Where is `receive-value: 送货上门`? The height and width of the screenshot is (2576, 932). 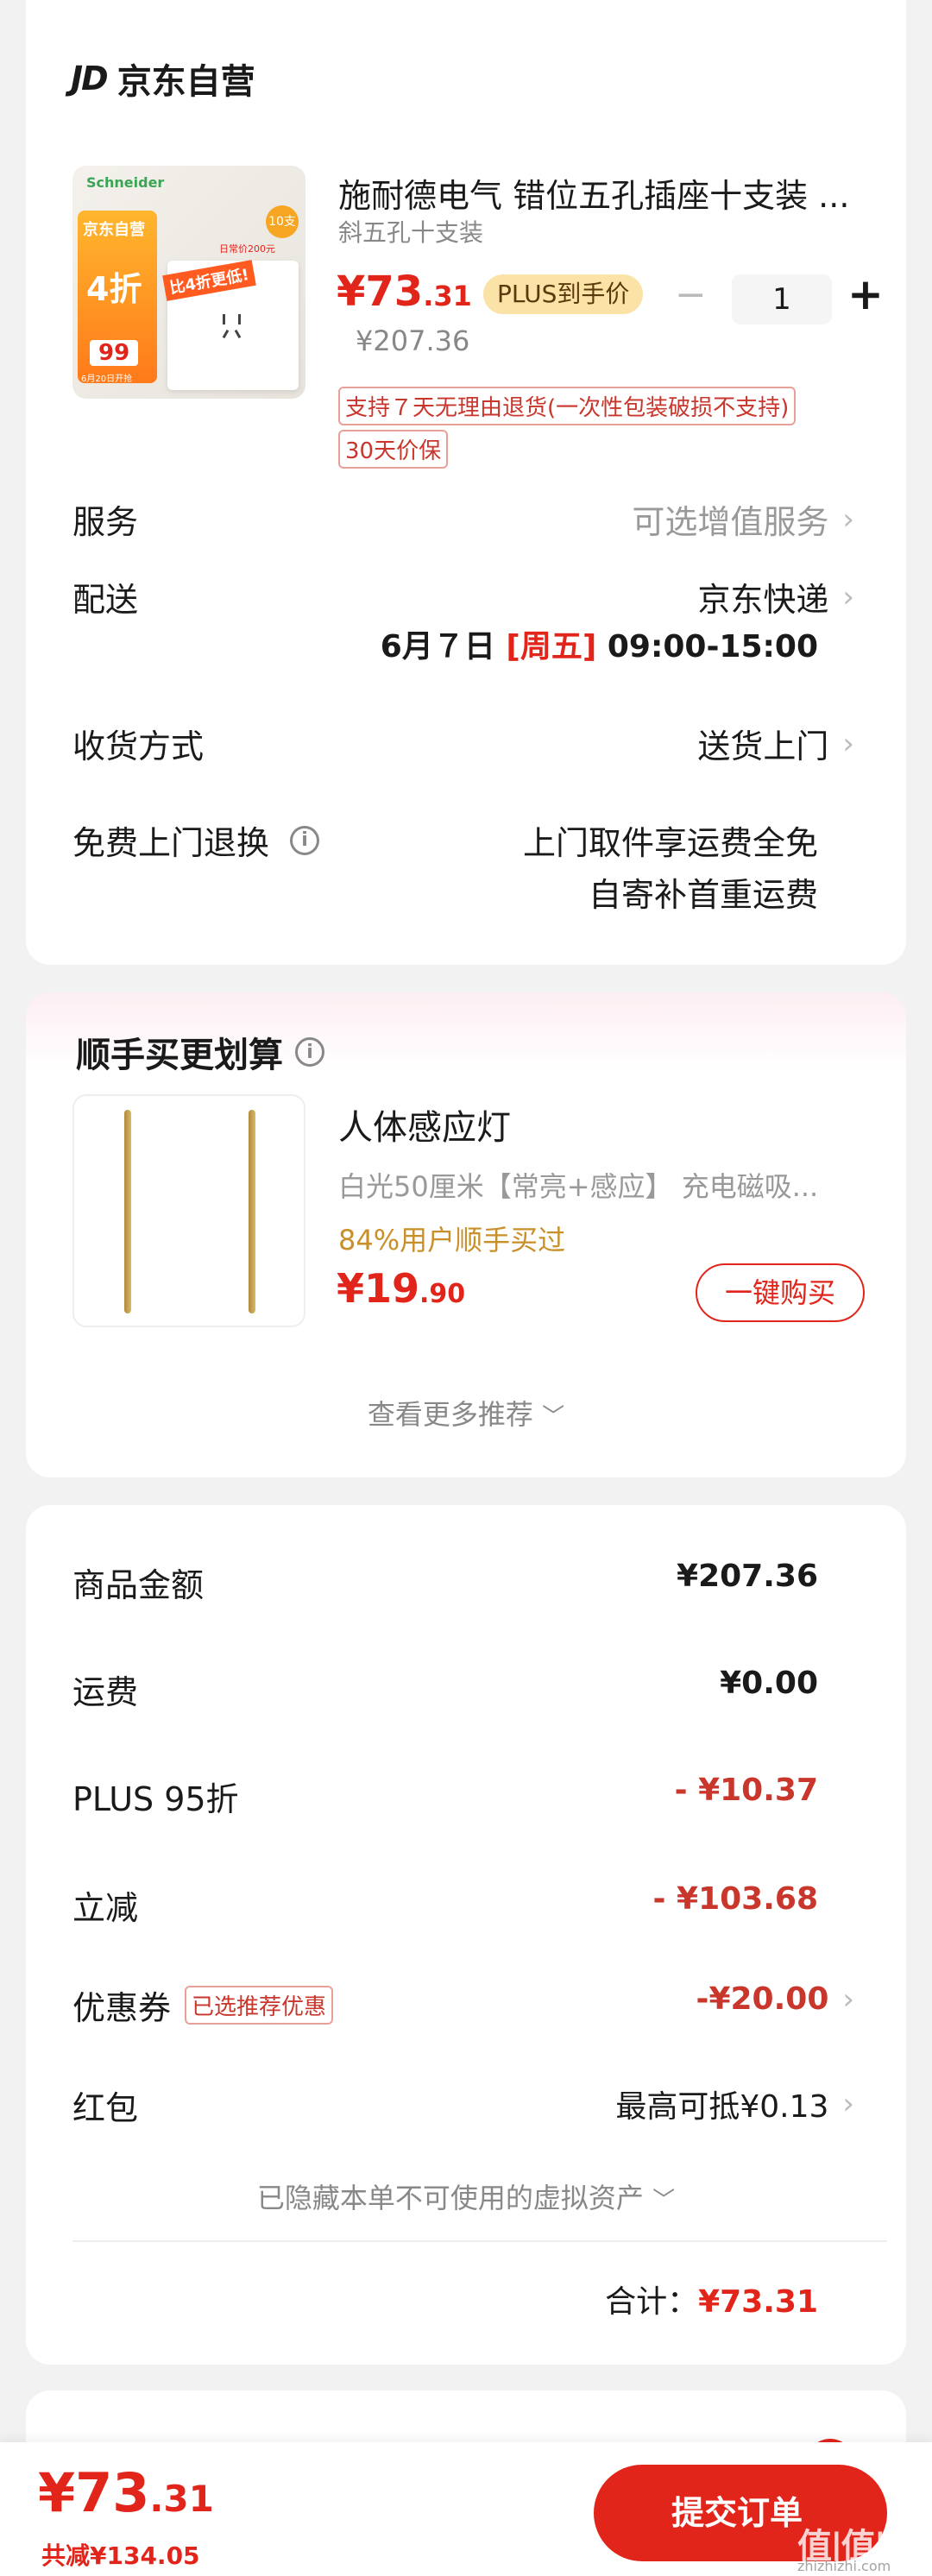 receive-value: 送货上门 is located at coordinates (763, 746).